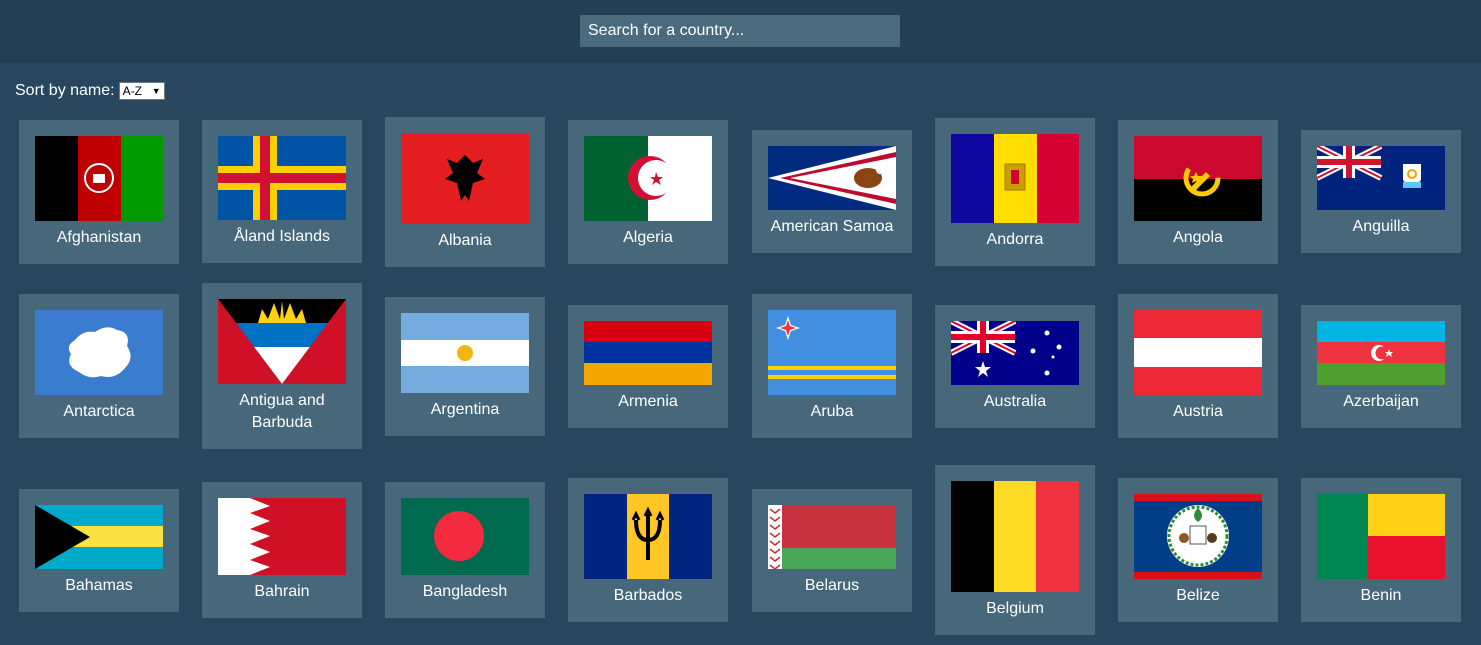 The width and height of the screenshot is (1481, 645). I want to click on country-card-australia: Australia, so click(1015, 366).